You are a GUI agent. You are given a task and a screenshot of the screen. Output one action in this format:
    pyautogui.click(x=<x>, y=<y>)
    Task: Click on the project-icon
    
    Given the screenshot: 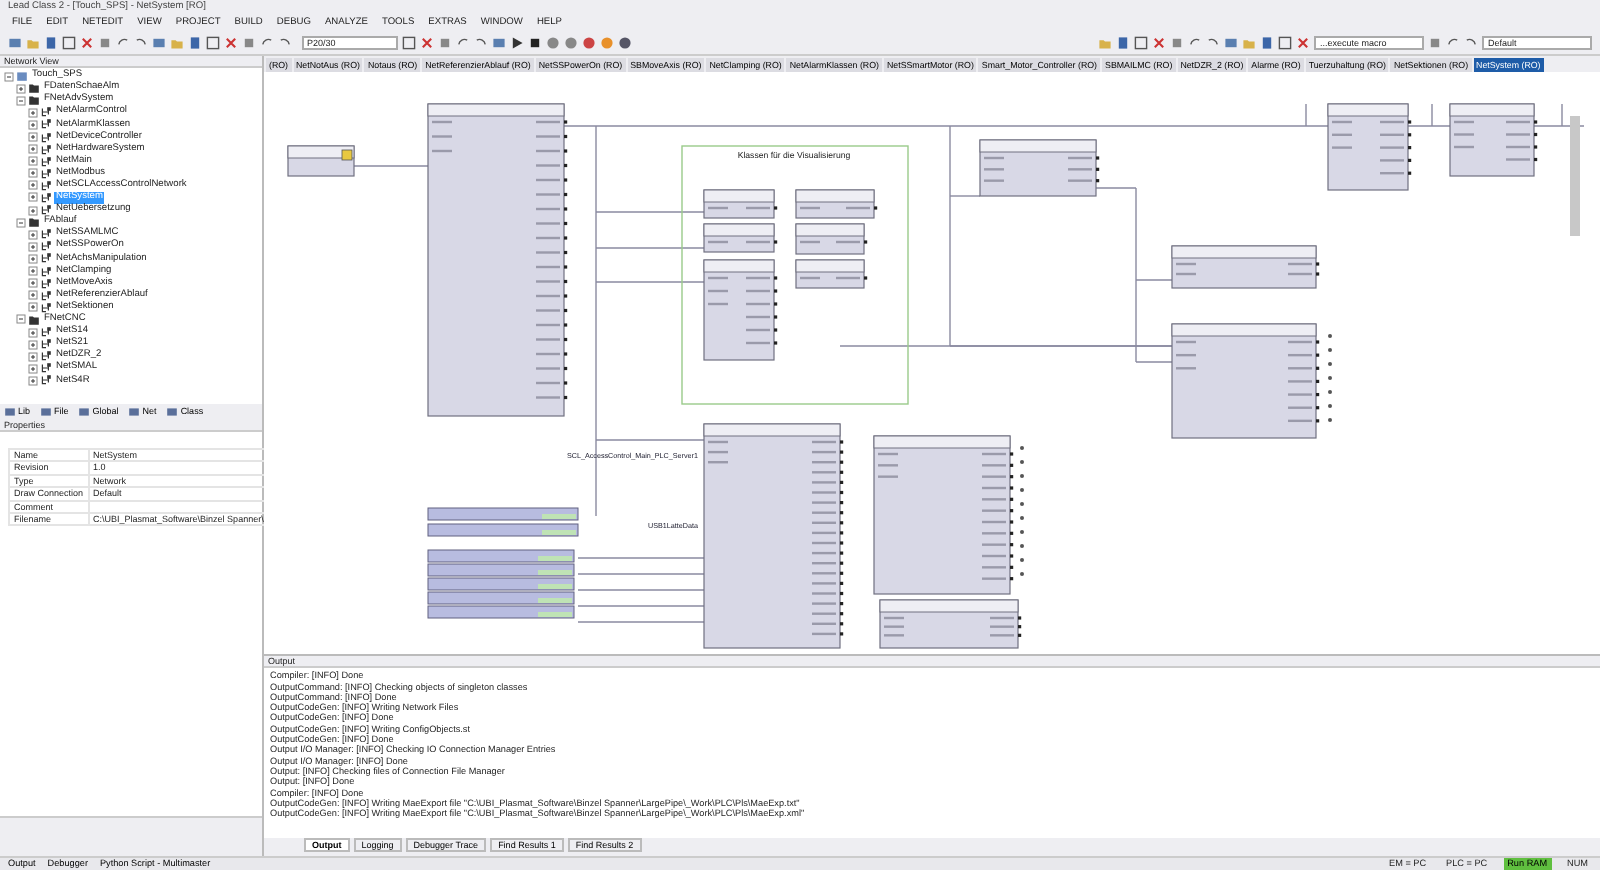 What is the action you would take?
    pyautogui.click(x=22, y=76)
    